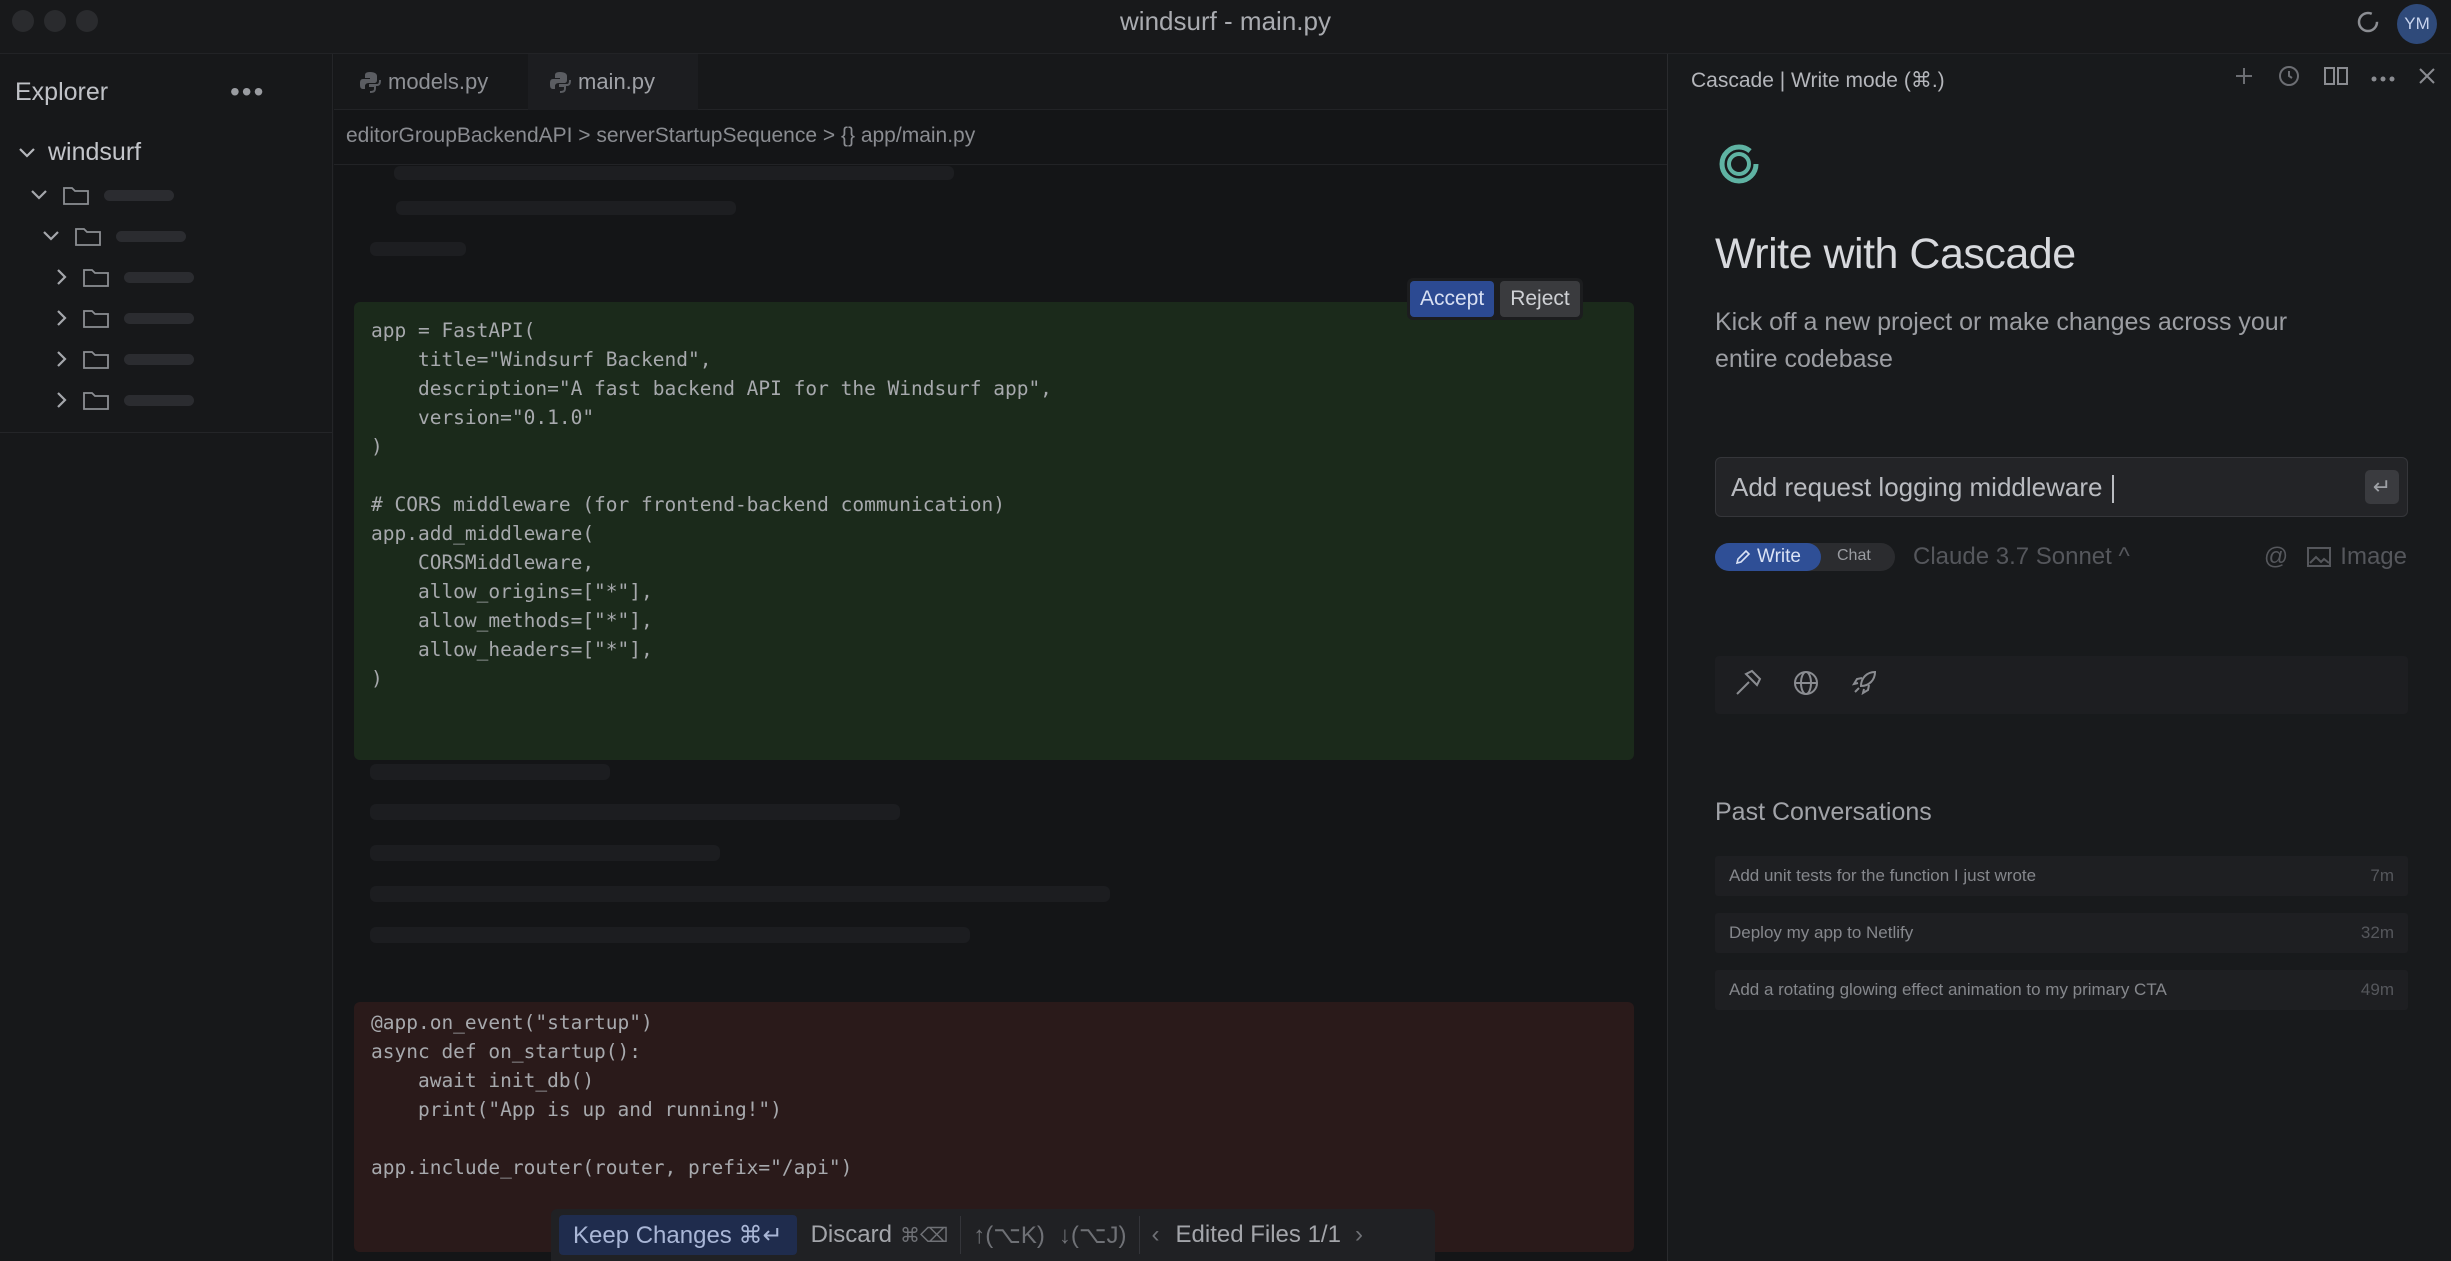 The width and height of the screenshot is (2451, 1261). What do you see at coordinates (79, 152) in the screenshot?
I see `tree-root-folder: windsurf` at bounding box center [79, 152].